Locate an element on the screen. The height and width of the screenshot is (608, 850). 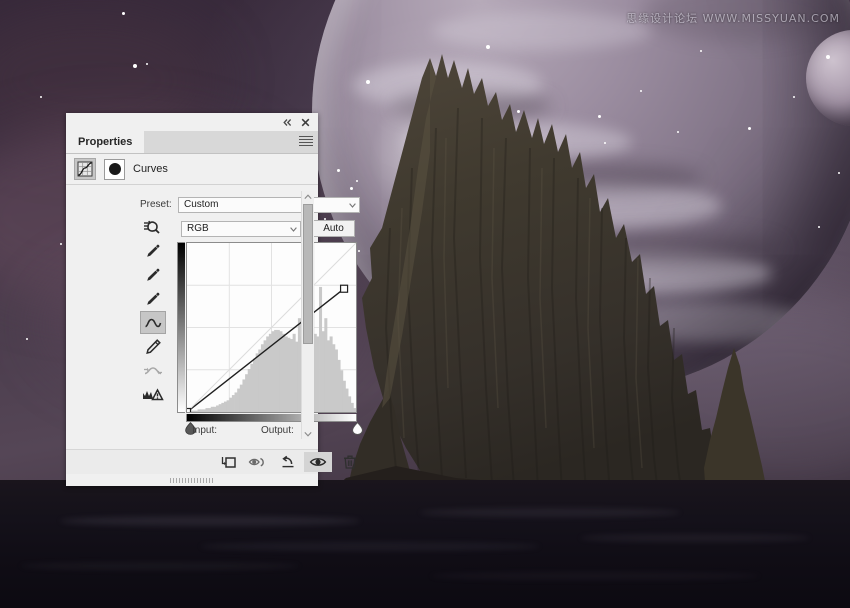
curves-adjustment-icon is located at coordinates (85, 169).